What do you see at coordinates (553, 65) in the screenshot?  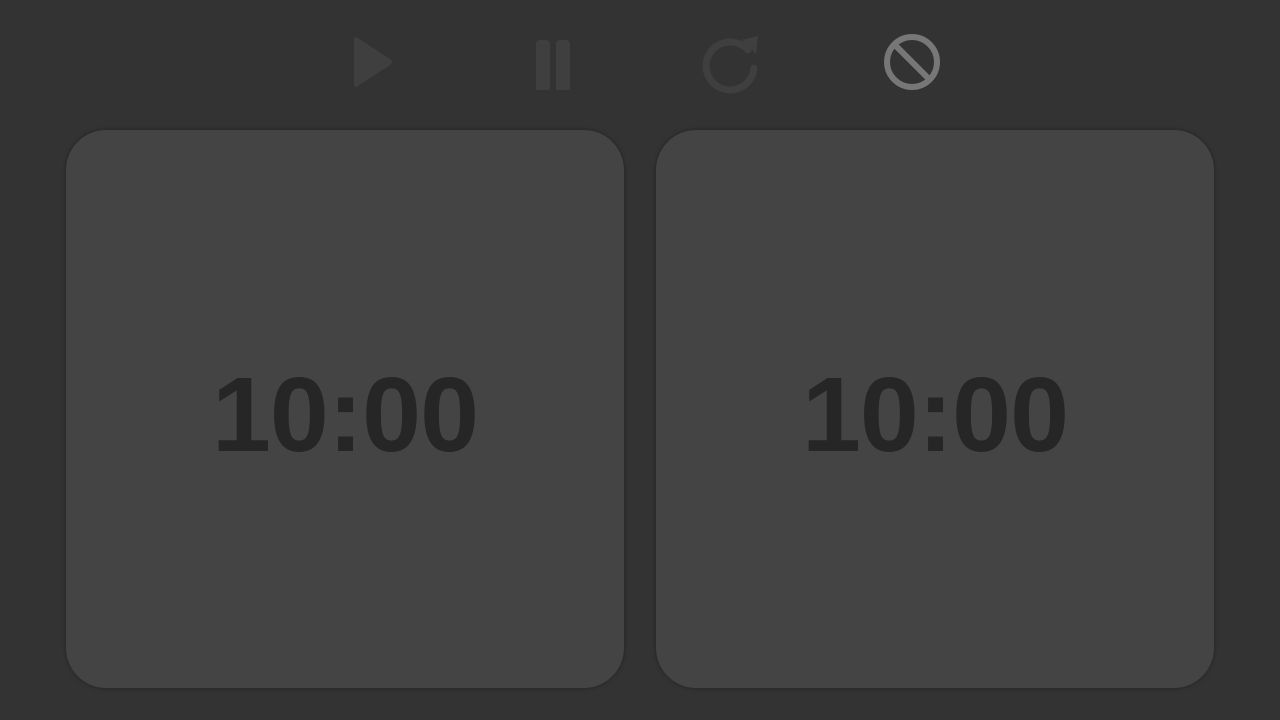 I see `pause-icon` at bounding box center [553, 65].